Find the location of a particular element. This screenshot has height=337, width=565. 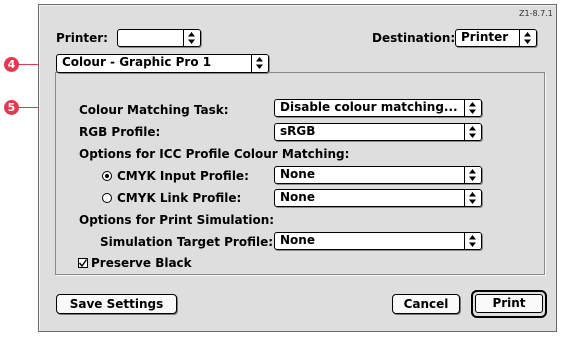

destination-popup-value: Printer is located at coordinates (485, 37).